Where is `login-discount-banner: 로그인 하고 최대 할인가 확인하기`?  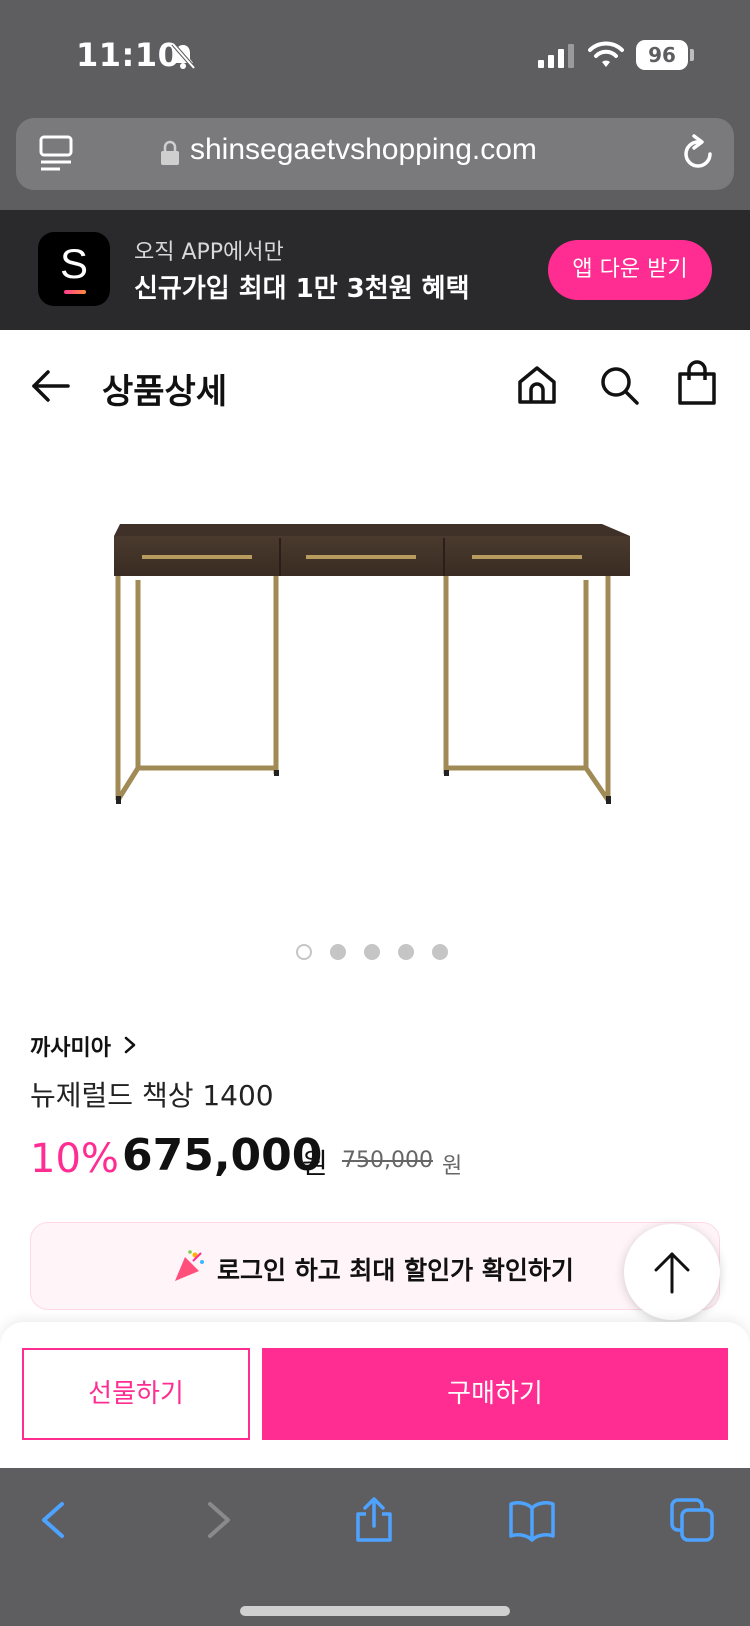 login-discount-banner: 로그인 하고 최대 할인가 확인하기 is located at coordinates (375, 1266).